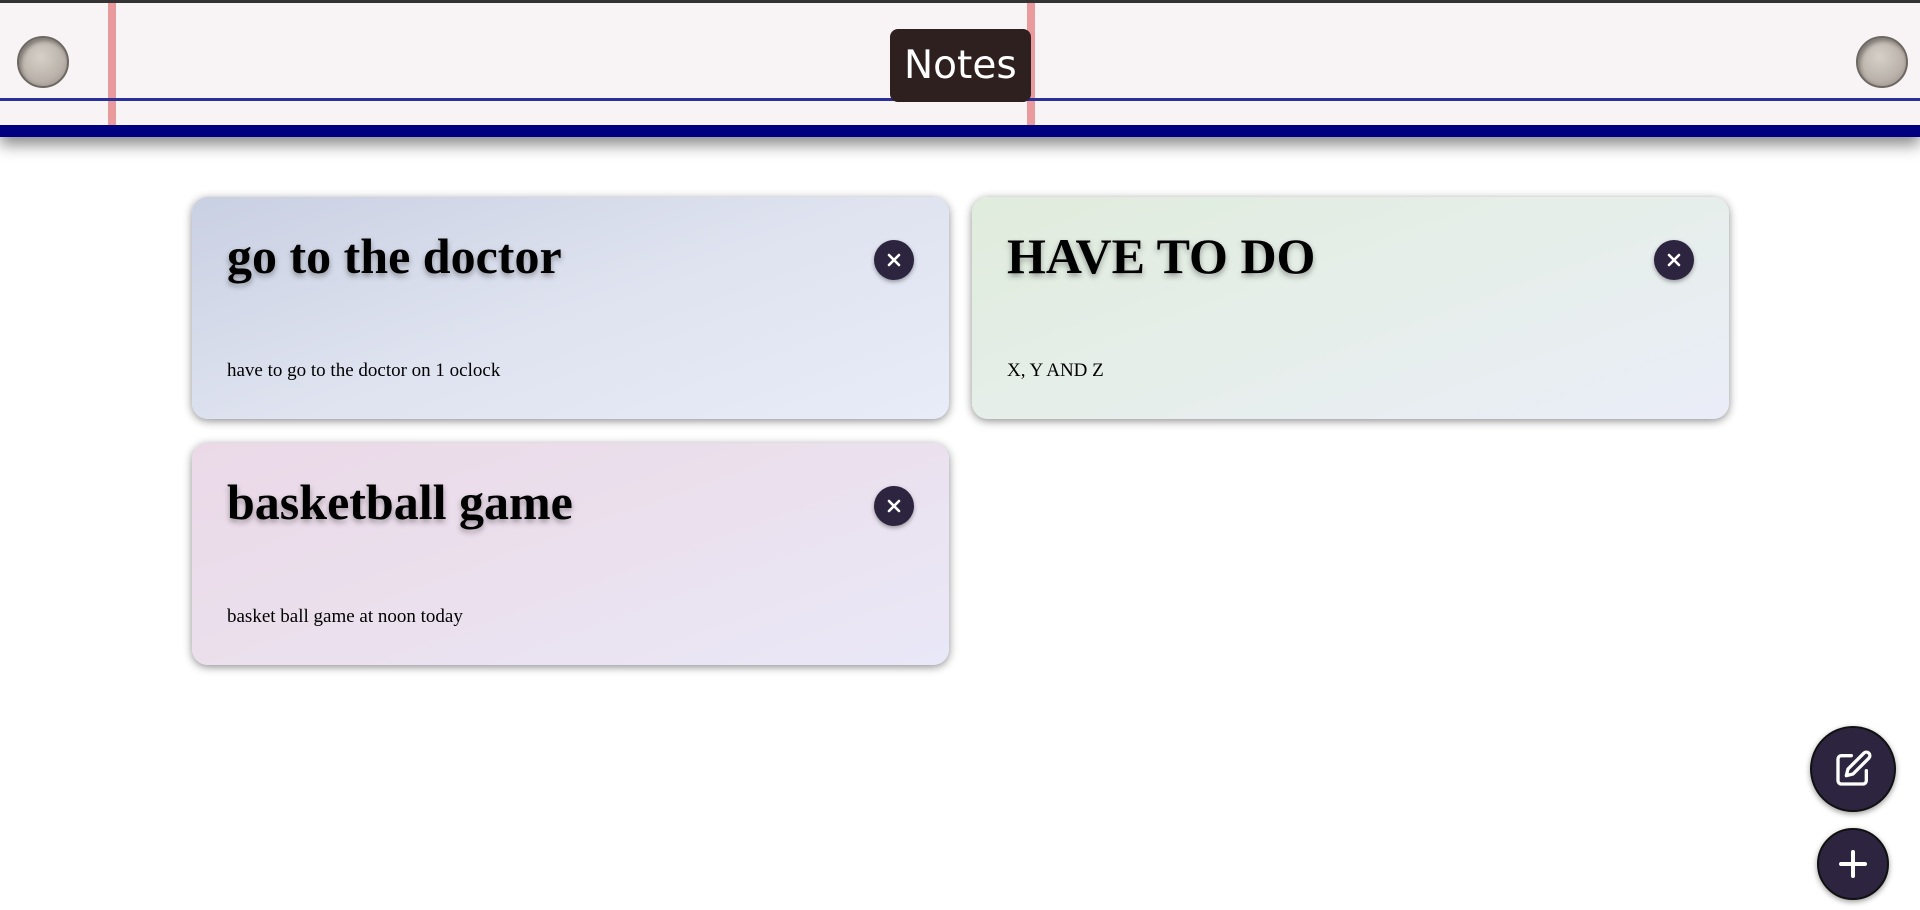 The image size is (1920, 910). I want to click on punch-hole-right, so click(1882, 62).